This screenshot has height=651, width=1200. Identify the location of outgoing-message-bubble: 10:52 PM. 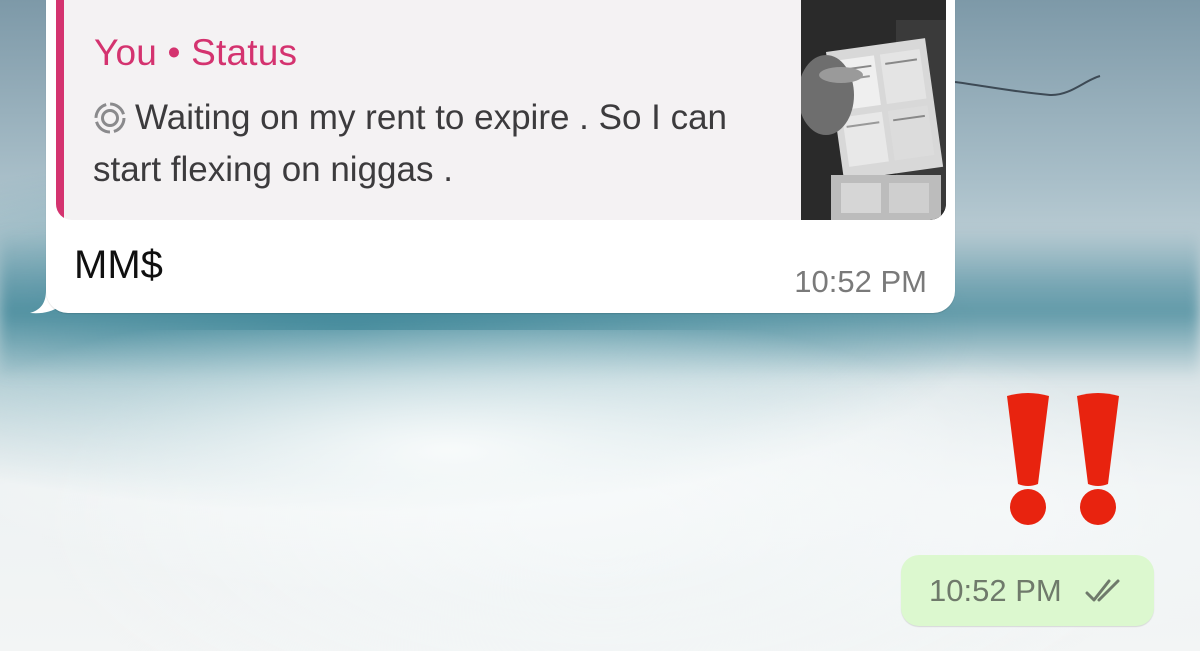
(1027, 590).